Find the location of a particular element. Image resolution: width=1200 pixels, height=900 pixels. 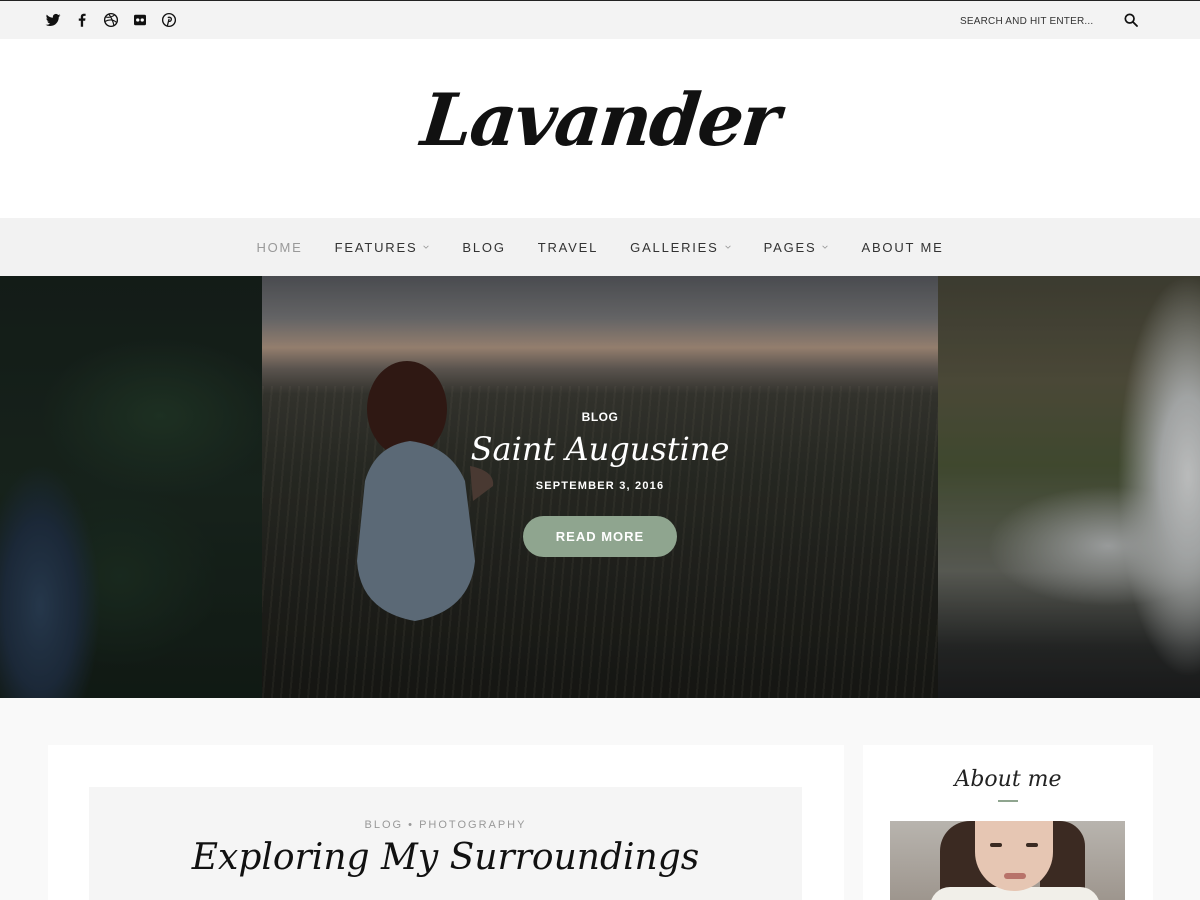

flickr-icon is located at coordinates (140, 20).